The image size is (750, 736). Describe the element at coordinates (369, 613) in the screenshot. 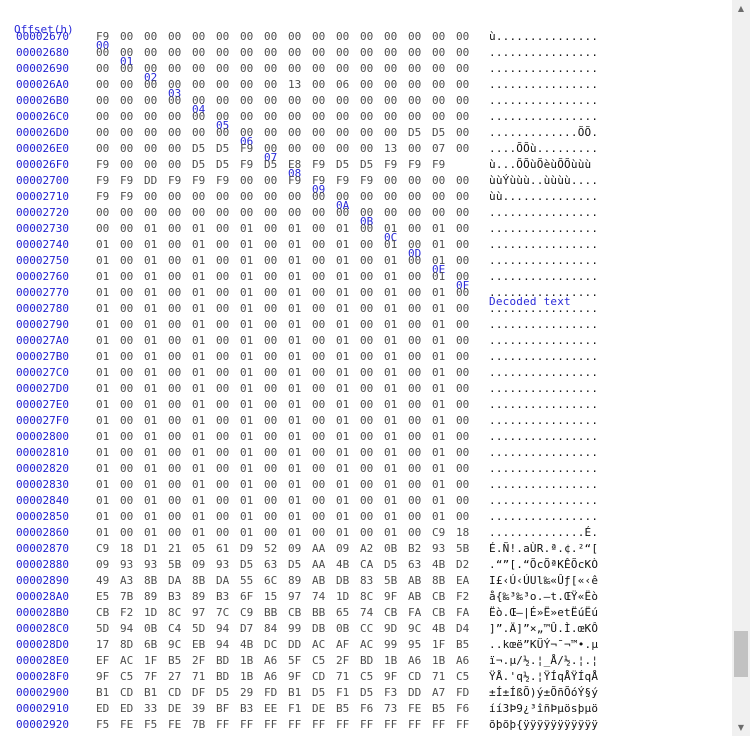

I see `hex-byte: 74` at that location.